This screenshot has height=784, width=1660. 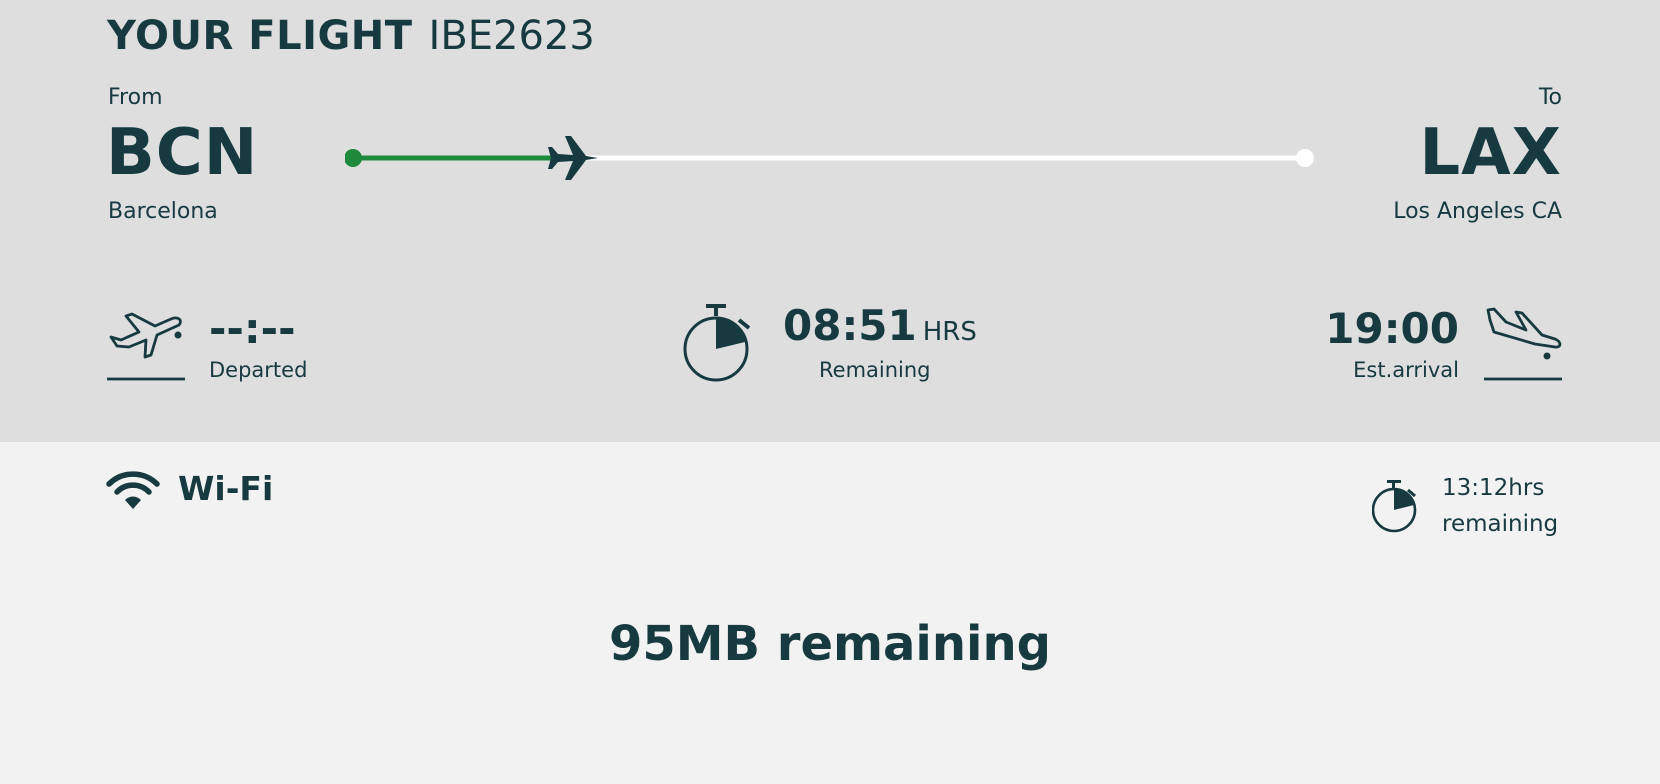 What do you see at coordinates (135, 97) in the screenshot?
I see `origin-label: From` at bounding box center [135, 97].